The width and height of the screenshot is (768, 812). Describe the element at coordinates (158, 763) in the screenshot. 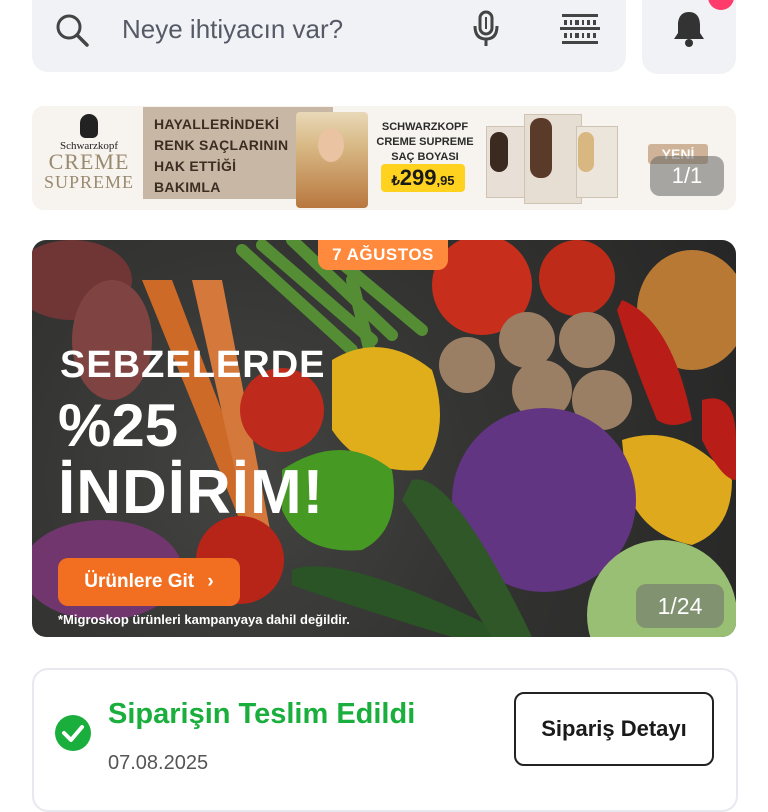

I see `order-date: 07.08.2025` at that location.